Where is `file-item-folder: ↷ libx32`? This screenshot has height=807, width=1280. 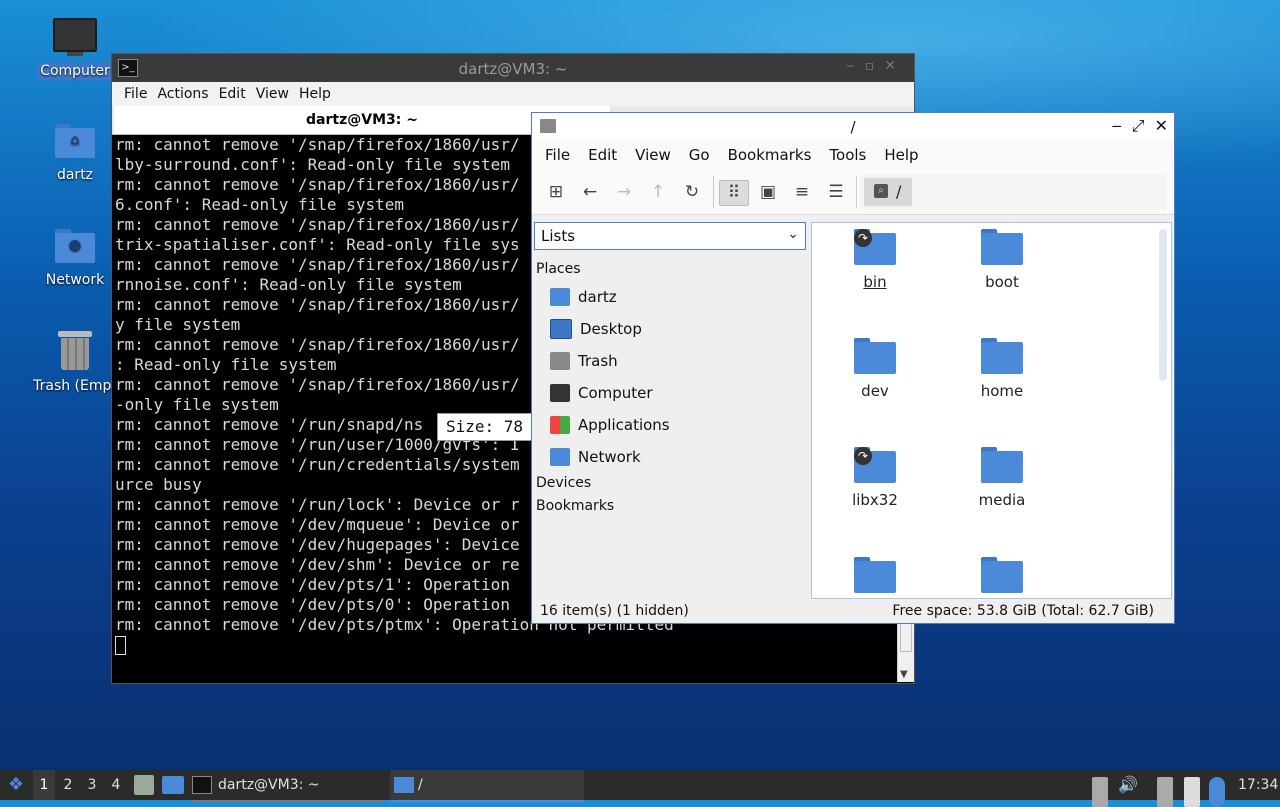 file-item-folder: ↷ libx32 is located at coordinates (875, 478).